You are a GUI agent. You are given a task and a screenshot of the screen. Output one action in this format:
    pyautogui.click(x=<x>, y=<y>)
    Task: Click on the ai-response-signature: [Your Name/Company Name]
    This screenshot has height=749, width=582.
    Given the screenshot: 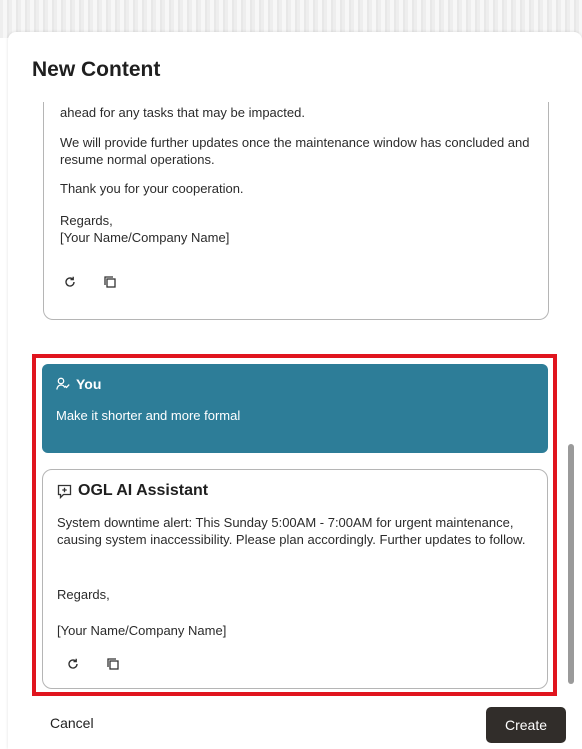 What is the action you would take?
    pyautogui.click(x=142, y=630)
    